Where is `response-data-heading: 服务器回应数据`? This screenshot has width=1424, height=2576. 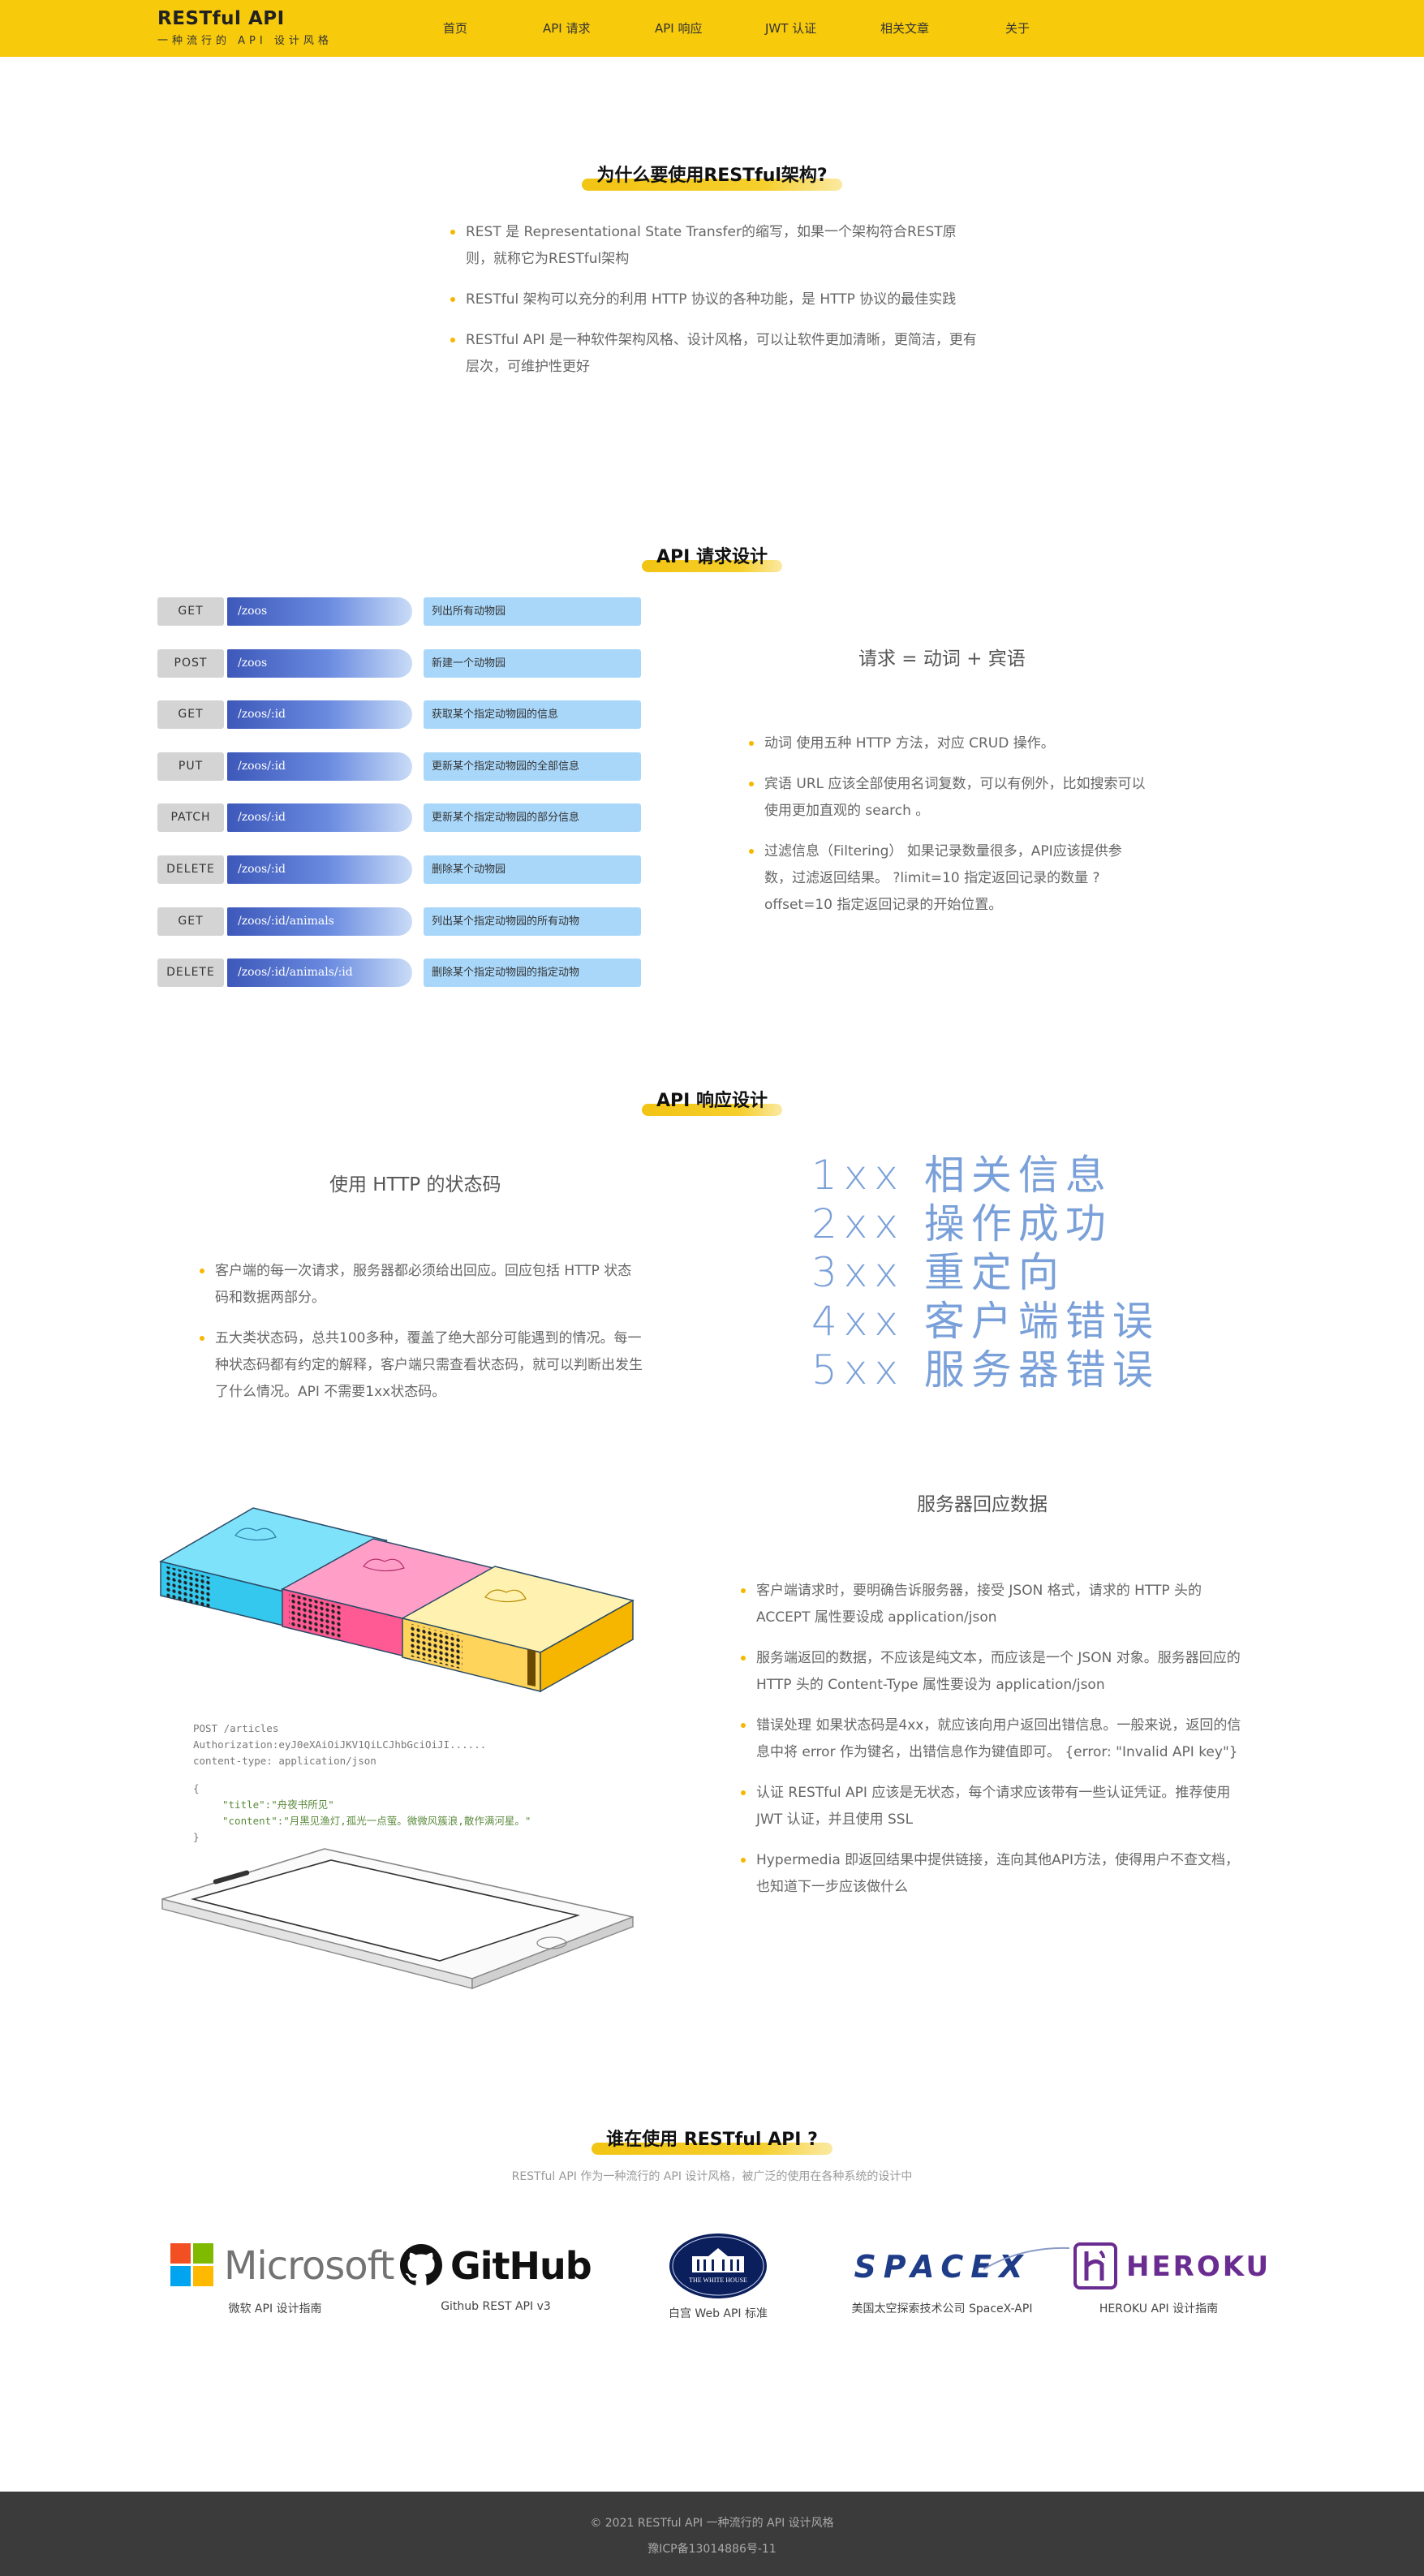
response-data-heading: 服务器回应数据 is located at coordinates (982, 1505).